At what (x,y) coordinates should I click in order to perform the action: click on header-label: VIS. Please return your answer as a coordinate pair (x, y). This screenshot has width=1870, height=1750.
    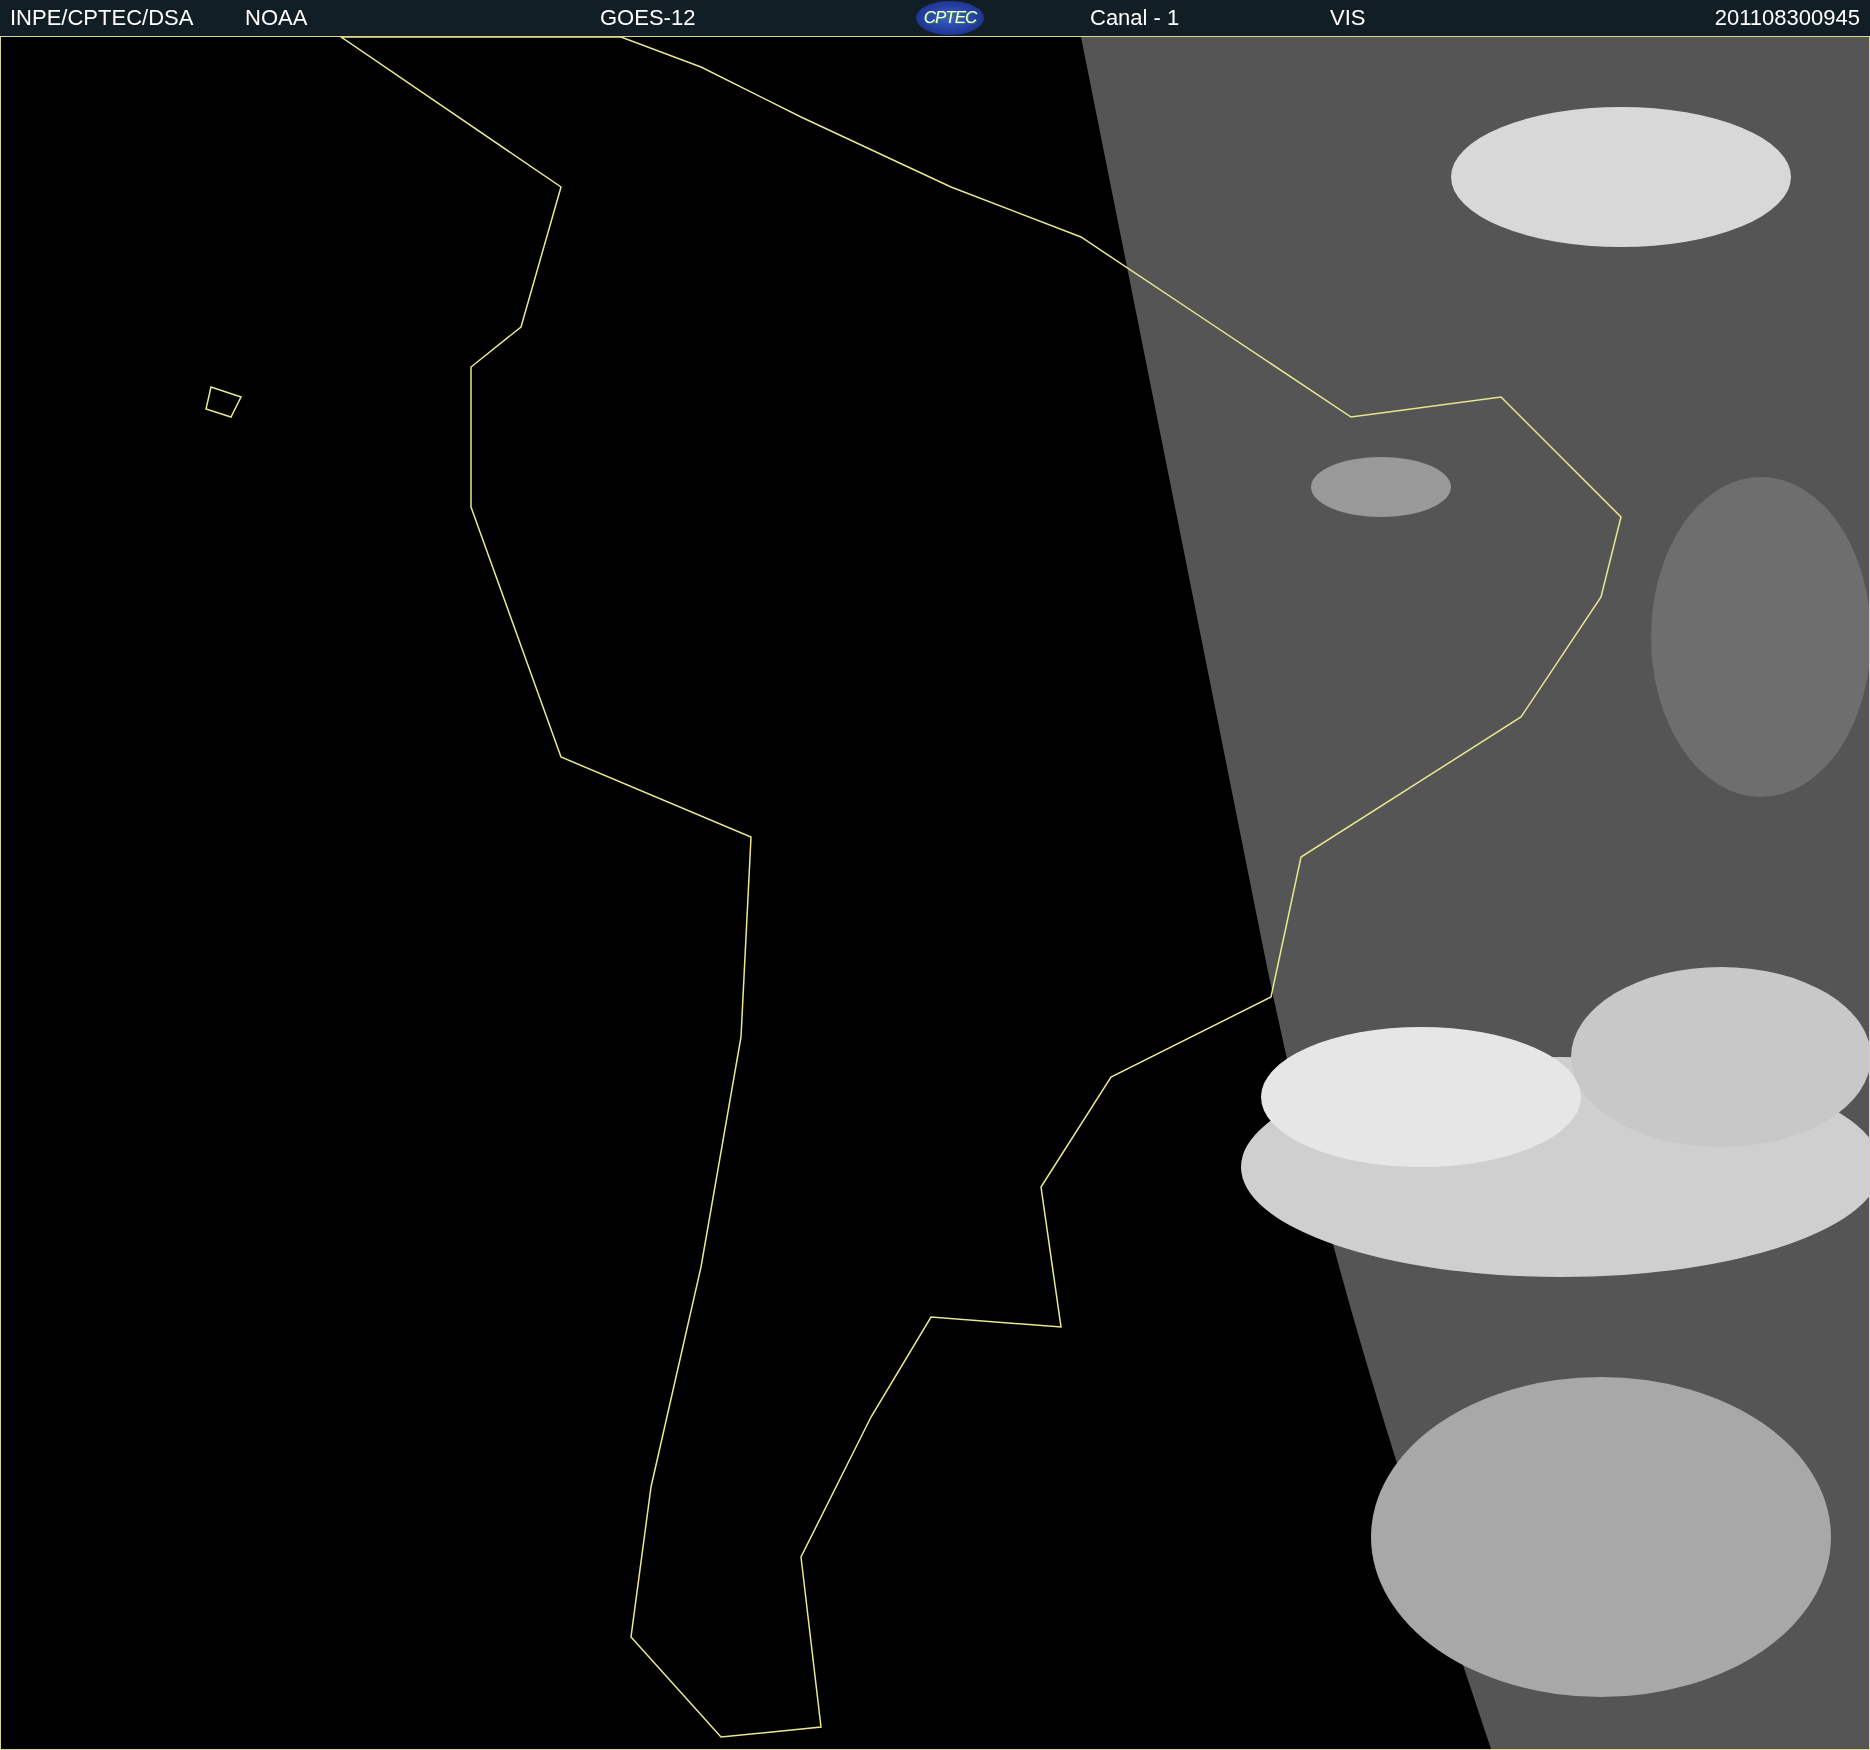
    Looking at the image, I should click on (1348, 18).